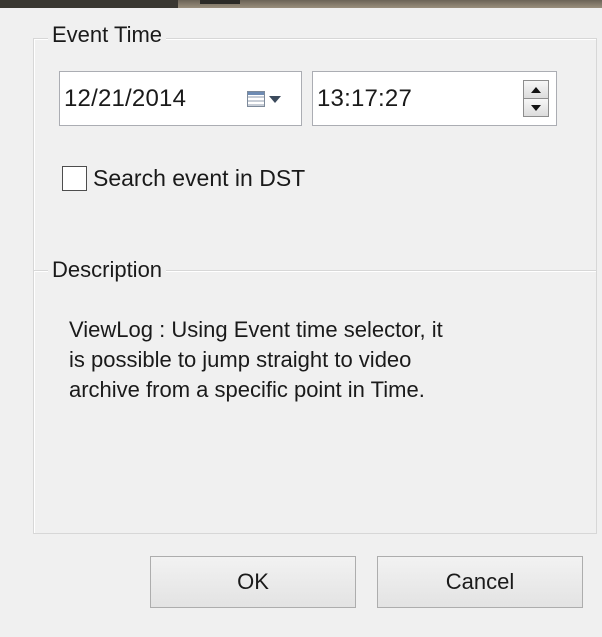 The image size is (602, 637). I want to click on arrow-down-icon, so click(536, 107).